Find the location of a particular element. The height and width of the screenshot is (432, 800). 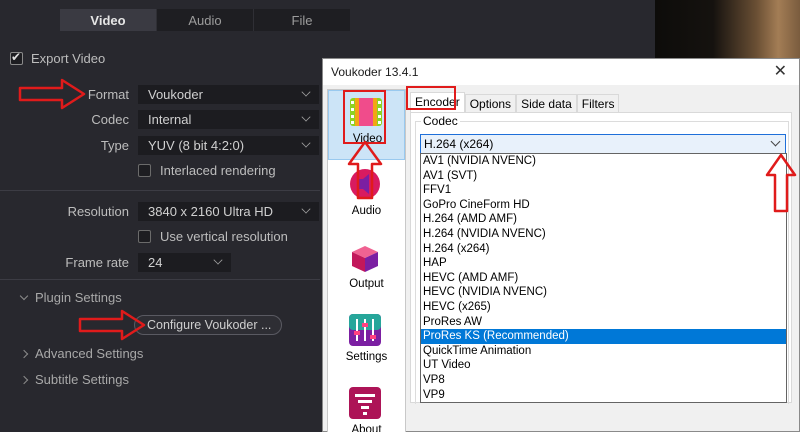

tab-video: Video is located at coordinates (108, 20).